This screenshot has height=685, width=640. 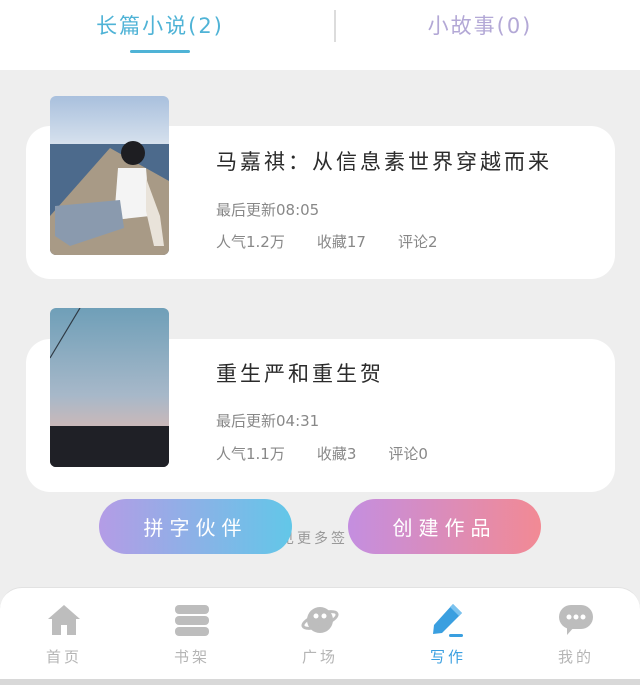 I want to click on comments-count: 评论0, so click(x=408, y=454).